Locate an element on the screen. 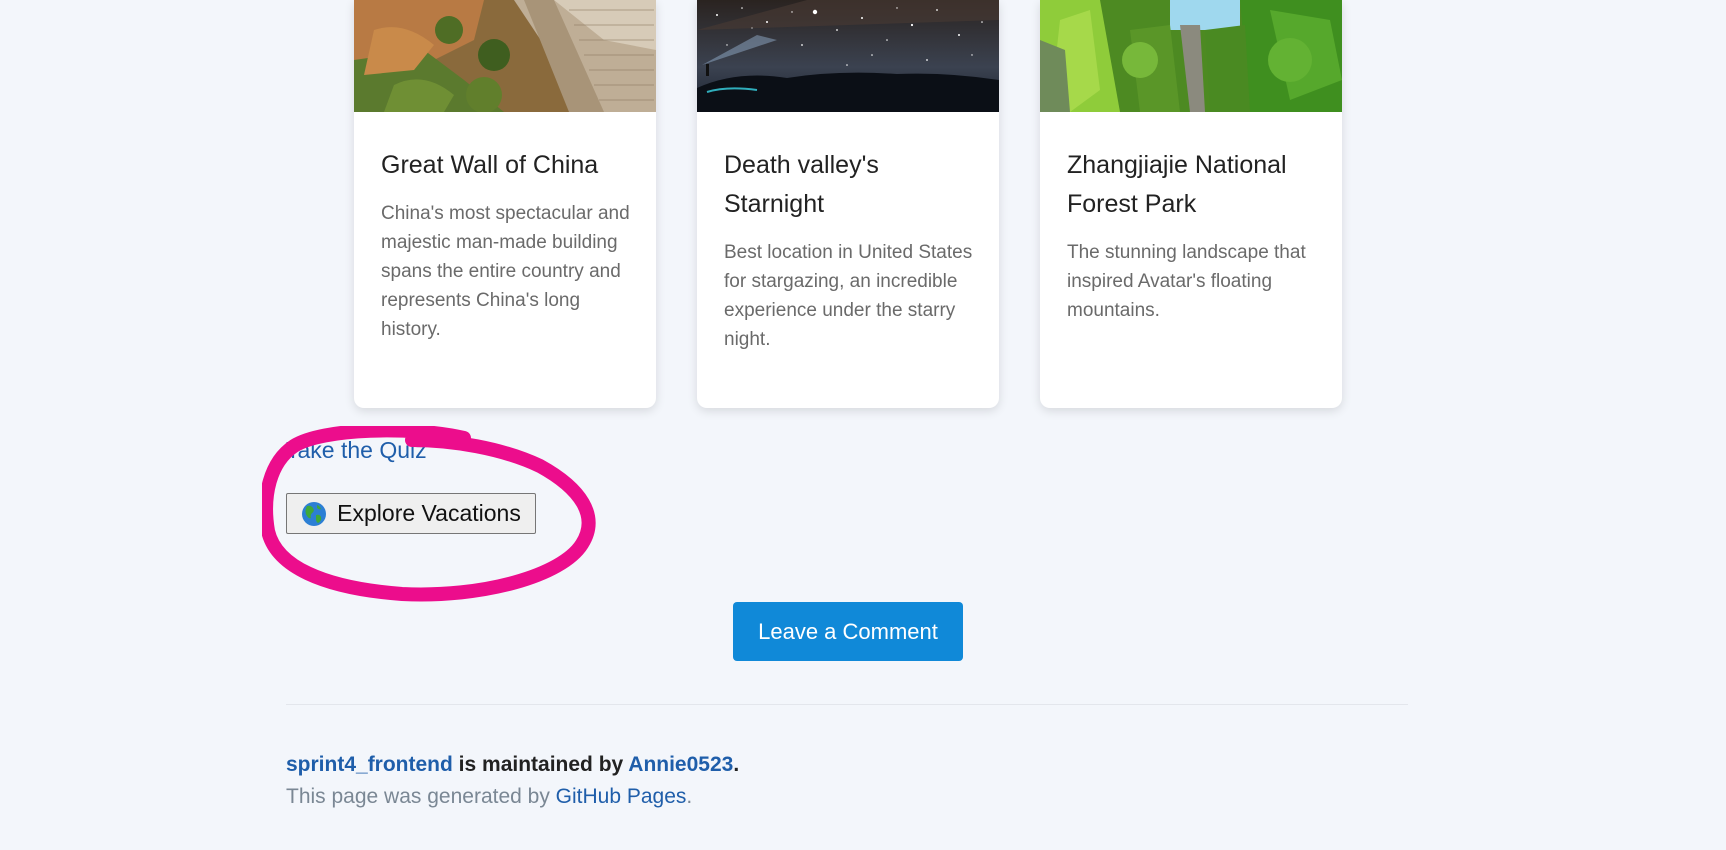 This screenshot has height=850, width=1726. card-title: Death valley's Starnight is located at coordinates (801, 184).